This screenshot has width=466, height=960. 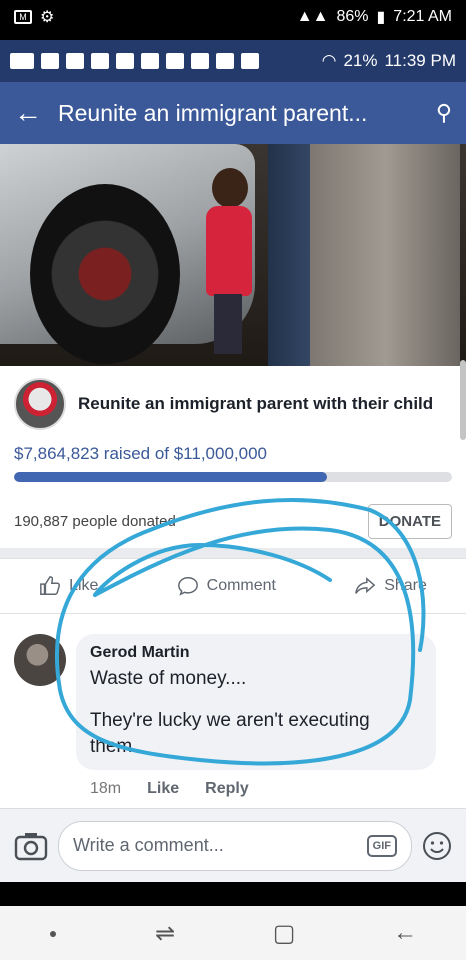 What do you see at coordinates (230, 733) in the screenshot?
I see `comment-text-line2: They're lucky we aren't executing them.` at bounding box center [230, 733].